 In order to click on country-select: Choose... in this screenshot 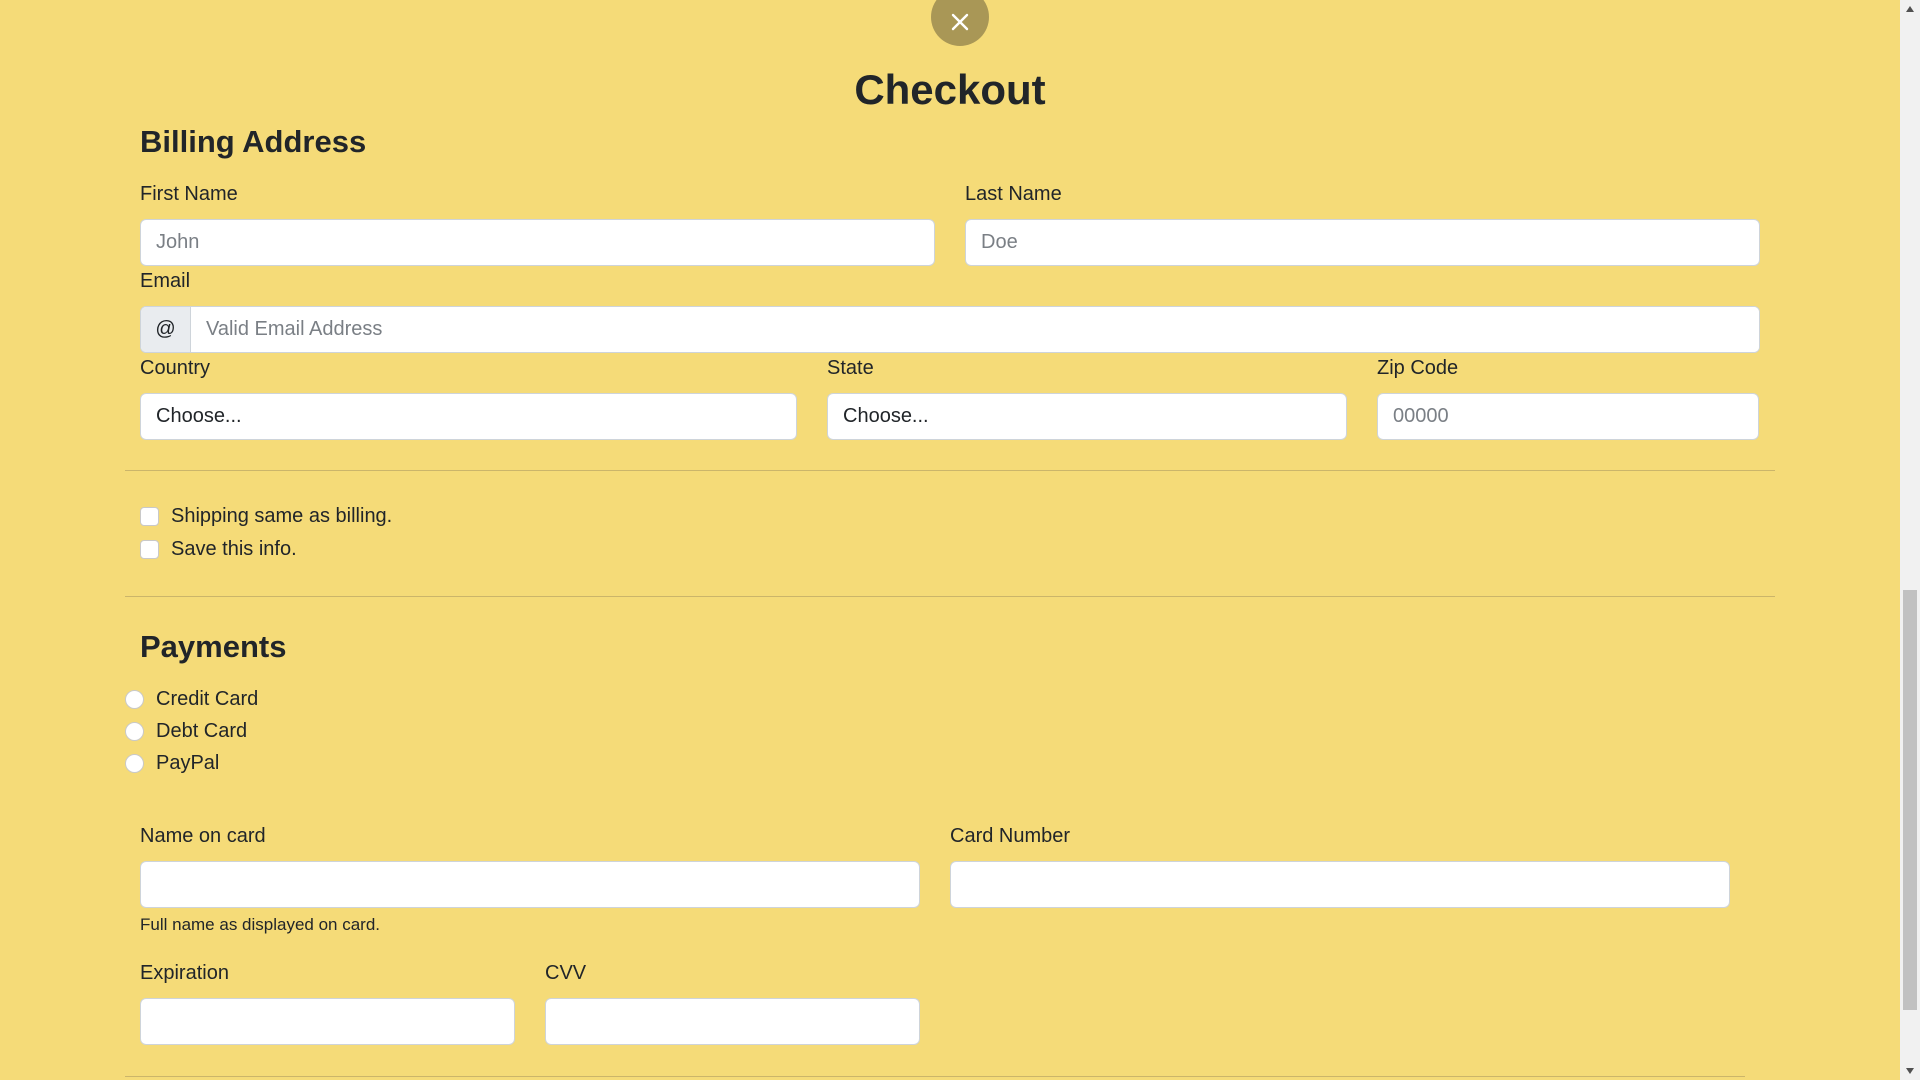, I will do `click(468, 416)`.